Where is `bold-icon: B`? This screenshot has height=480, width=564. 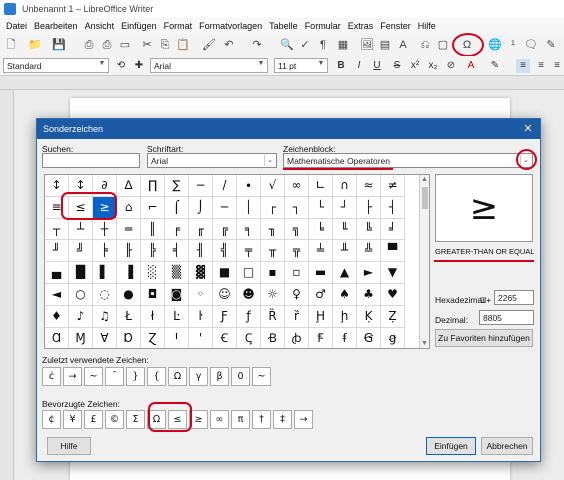 bold-icon: B is located at coordinates (341, 66).